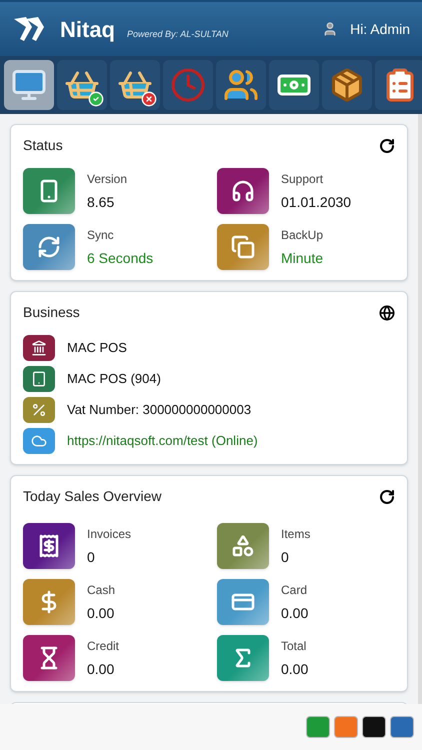 The image size is (422, 750). What do you see at coordinates (101, 590) in the screenshot?
I see `tile-label: Cash` at bounding box center [101, 590].